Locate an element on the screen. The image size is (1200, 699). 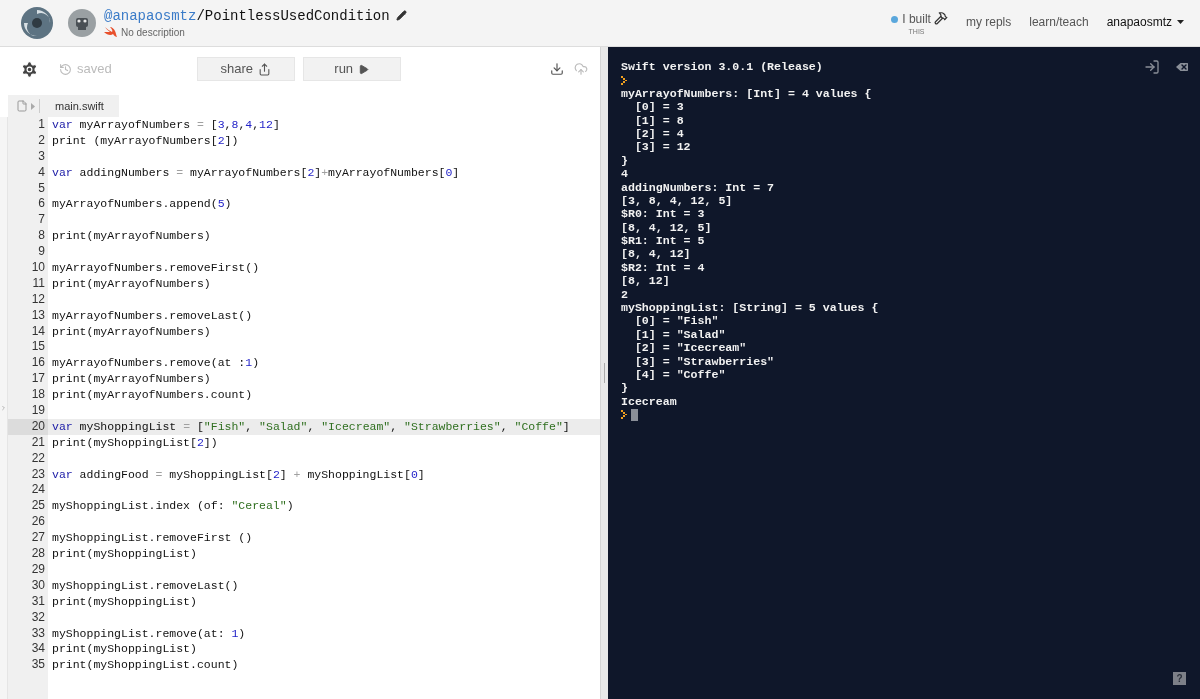
line-number: 18 is located at coordinates (28, 395).